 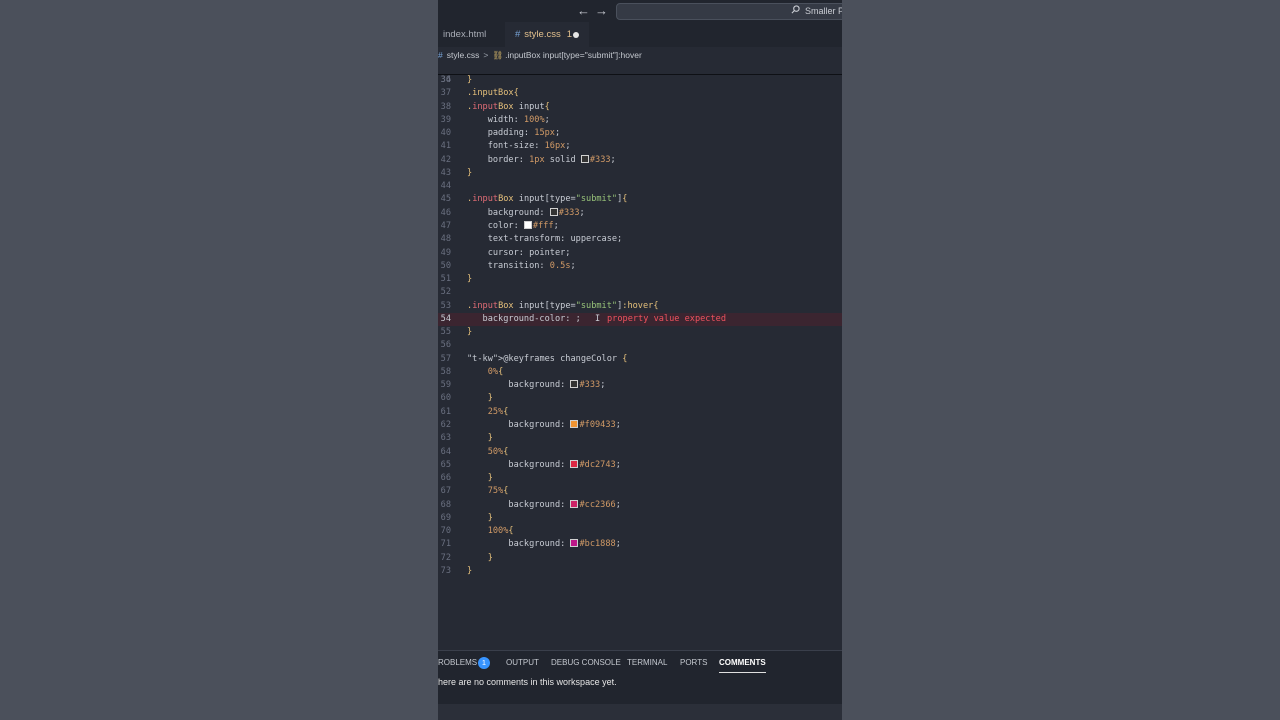 What do you see at coordinates (445, 398) in the screenshot?
I see `line-number: 60` at bounding box center [445, 398].